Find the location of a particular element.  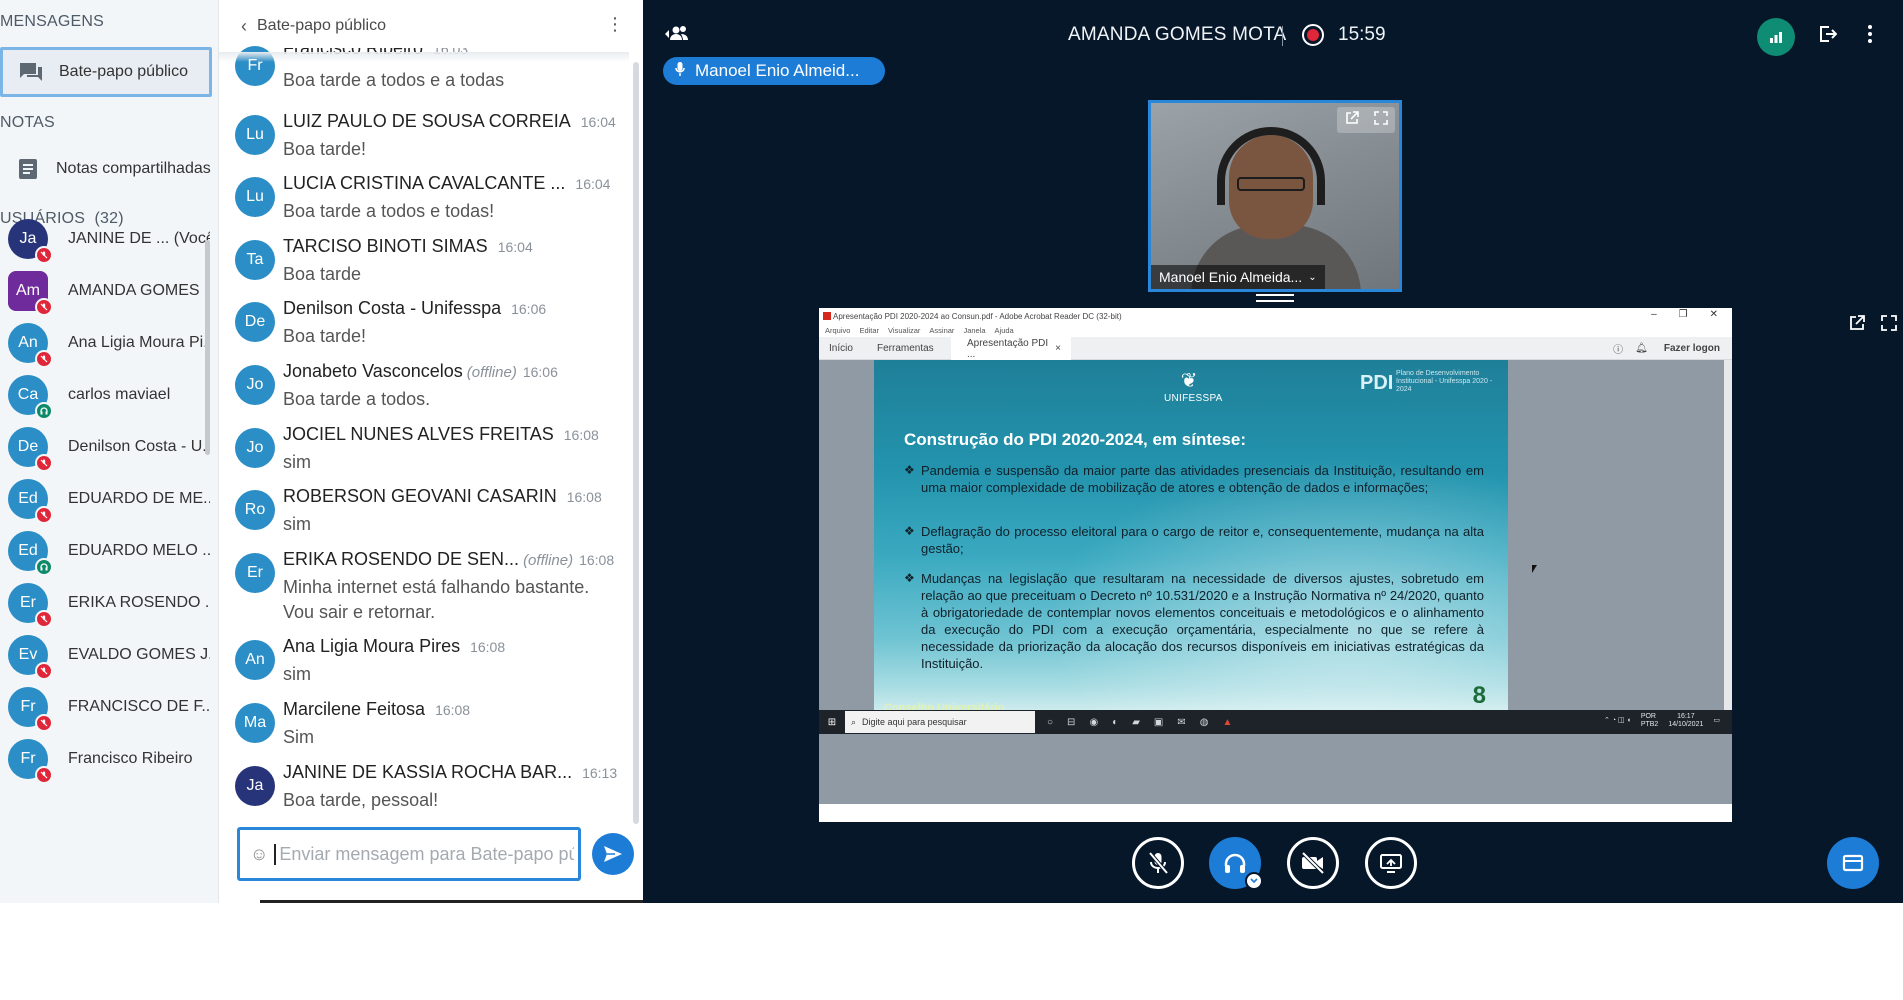

public-chat-item: Bate-papo público is located at coordinates (106, 72).